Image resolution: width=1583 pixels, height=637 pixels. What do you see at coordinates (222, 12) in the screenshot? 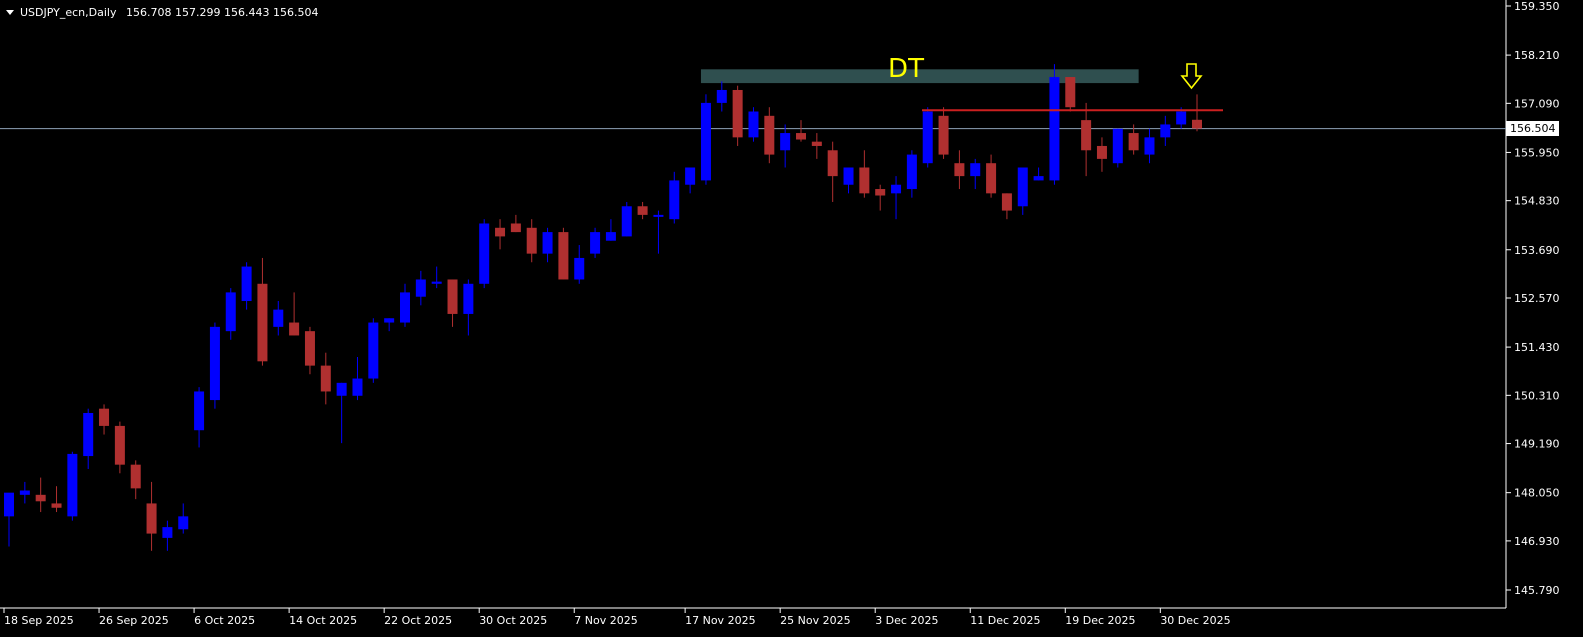
I see `ohlc-values: 156.708 157.299 156.443 156.504` at bounding box center [222, 12].